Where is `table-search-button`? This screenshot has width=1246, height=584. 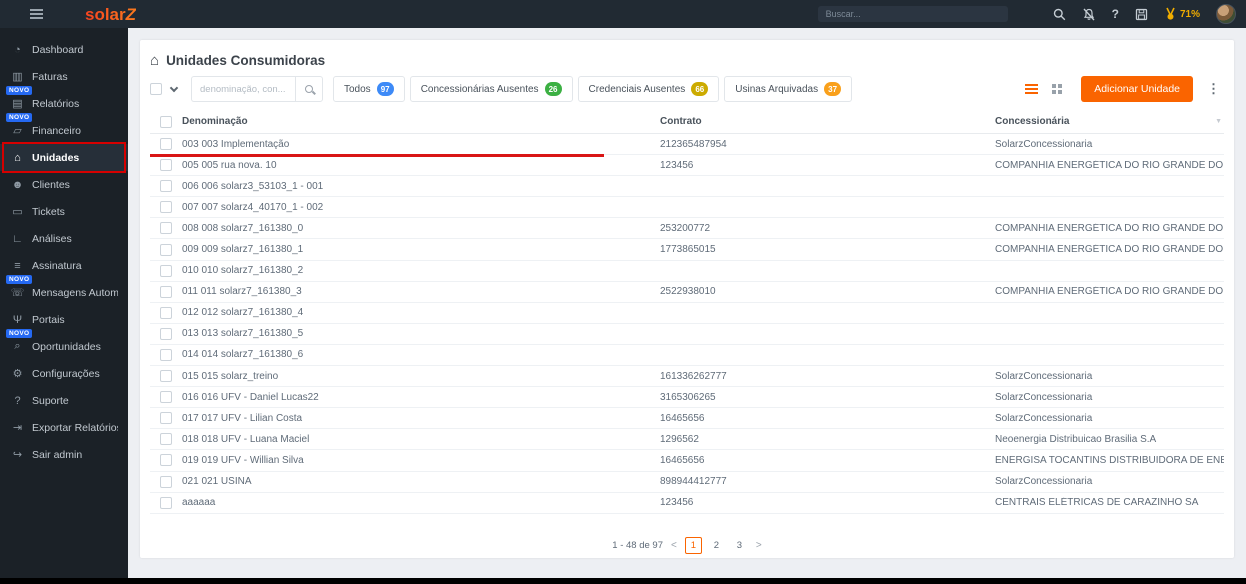 table-search-button is located at coordinates (309, 89).